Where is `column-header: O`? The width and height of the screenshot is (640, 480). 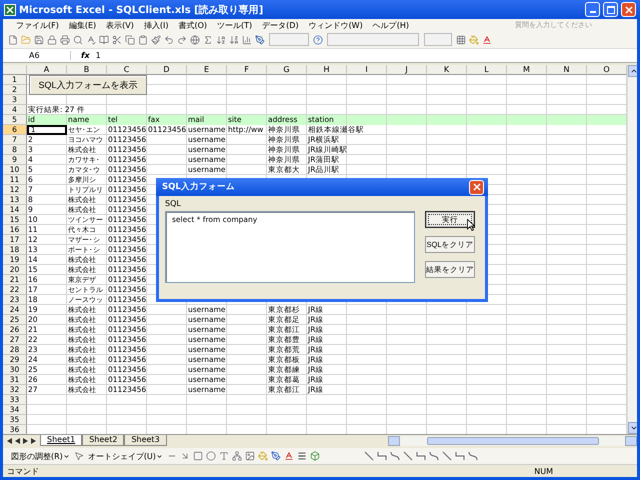
column-header: O is located at coordinates (607, 70).